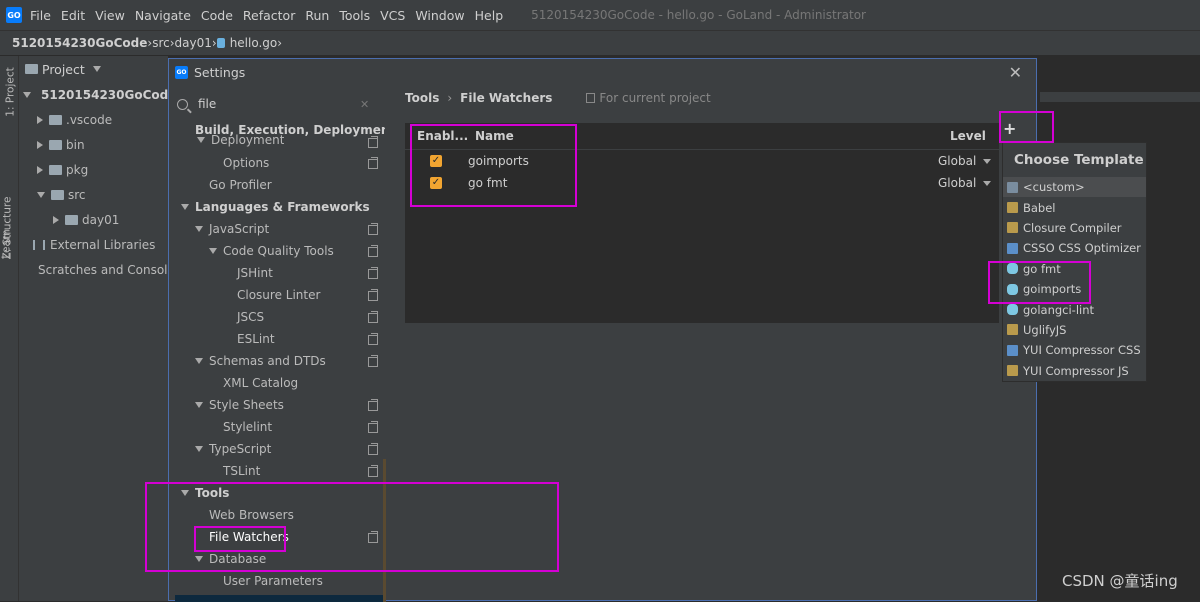 The image size is (1200, 602). What do you see at coordinates (9, 328) in the screenshot?
I see `left-tool-tabs: 1: Project Z: Structure Learn` at bounding box center [9, 328].